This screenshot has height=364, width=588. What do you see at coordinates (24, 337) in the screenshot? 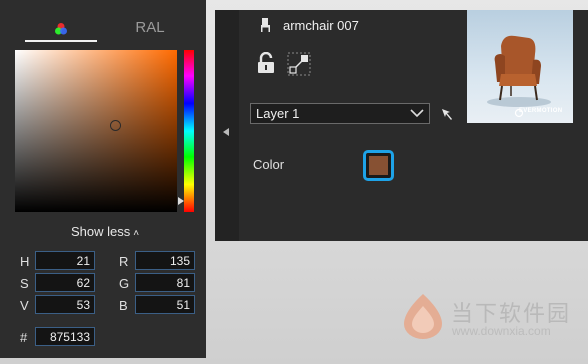
I see `hex-label: #` at bounding box center [24, 337].